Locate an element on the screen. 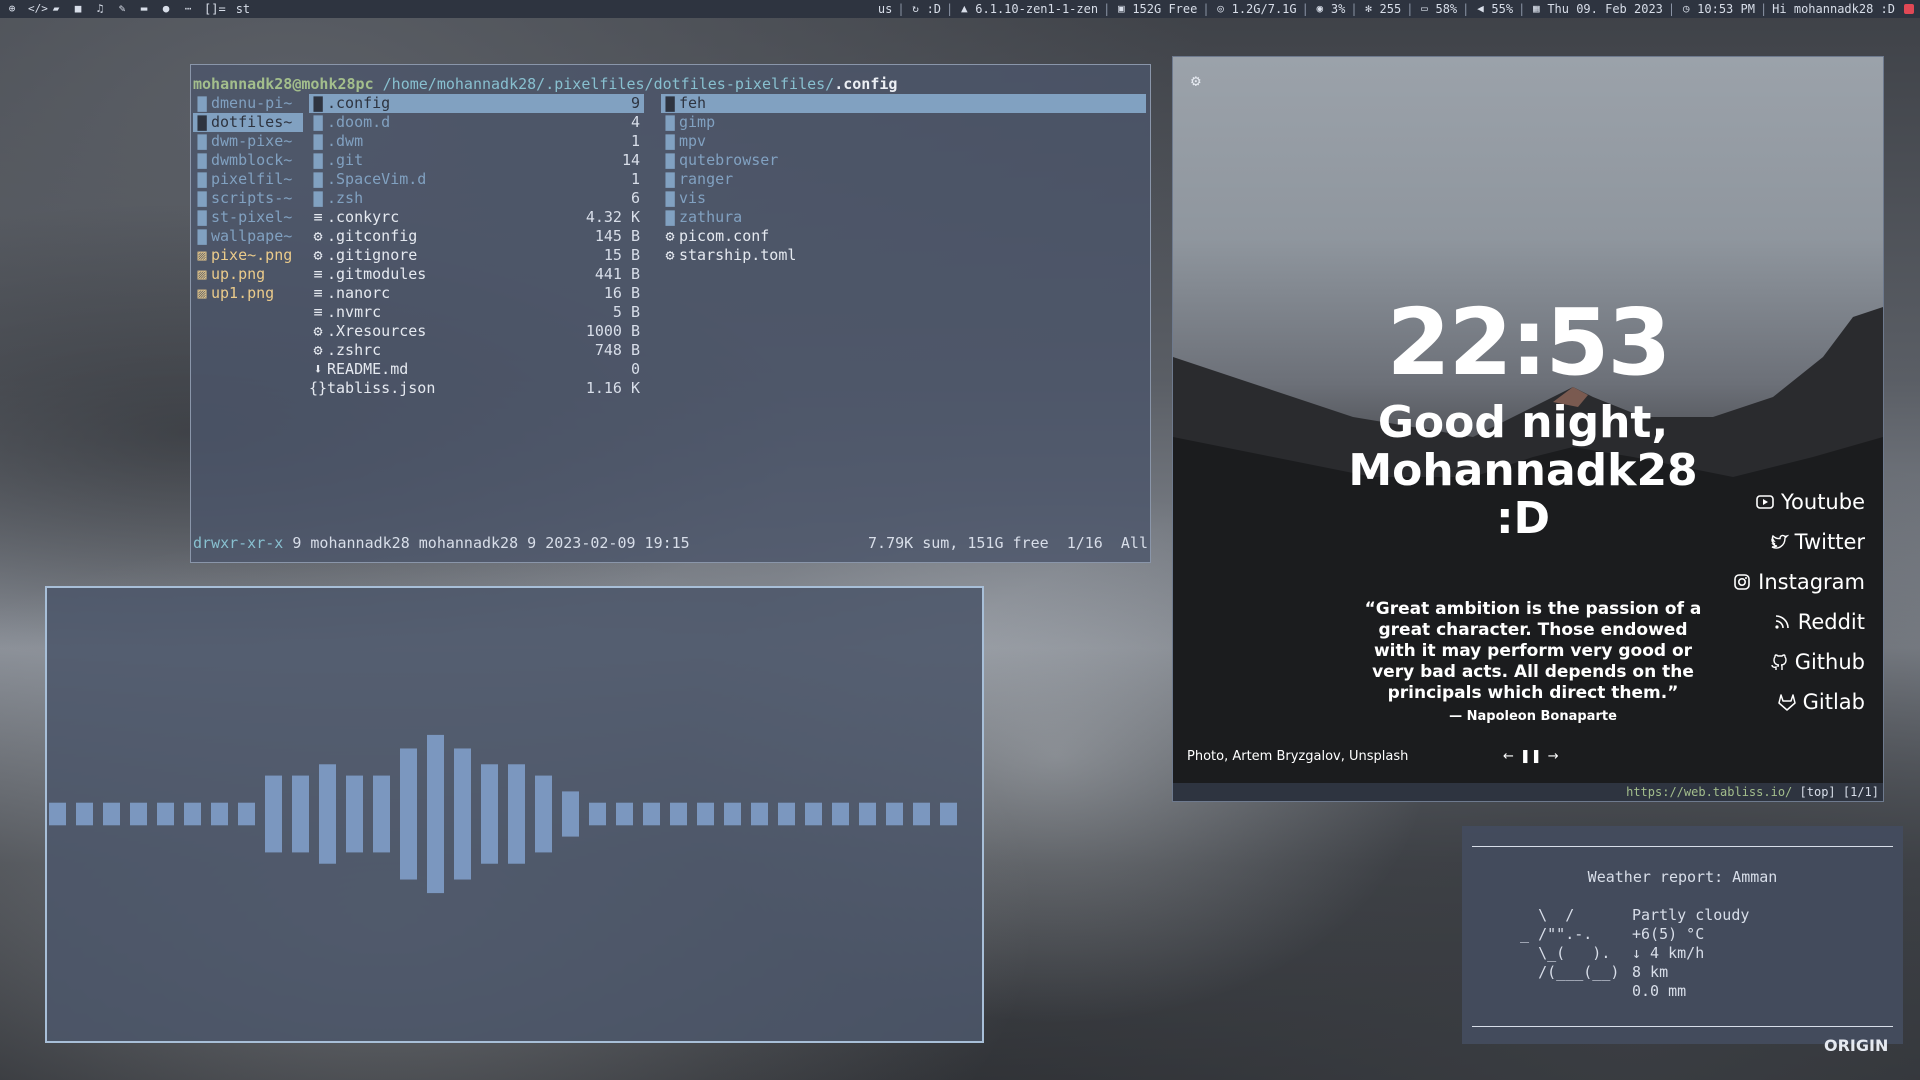 This screenshot has height=1080, width=1920. link-github: Github is located at coordinates (1817, 662).